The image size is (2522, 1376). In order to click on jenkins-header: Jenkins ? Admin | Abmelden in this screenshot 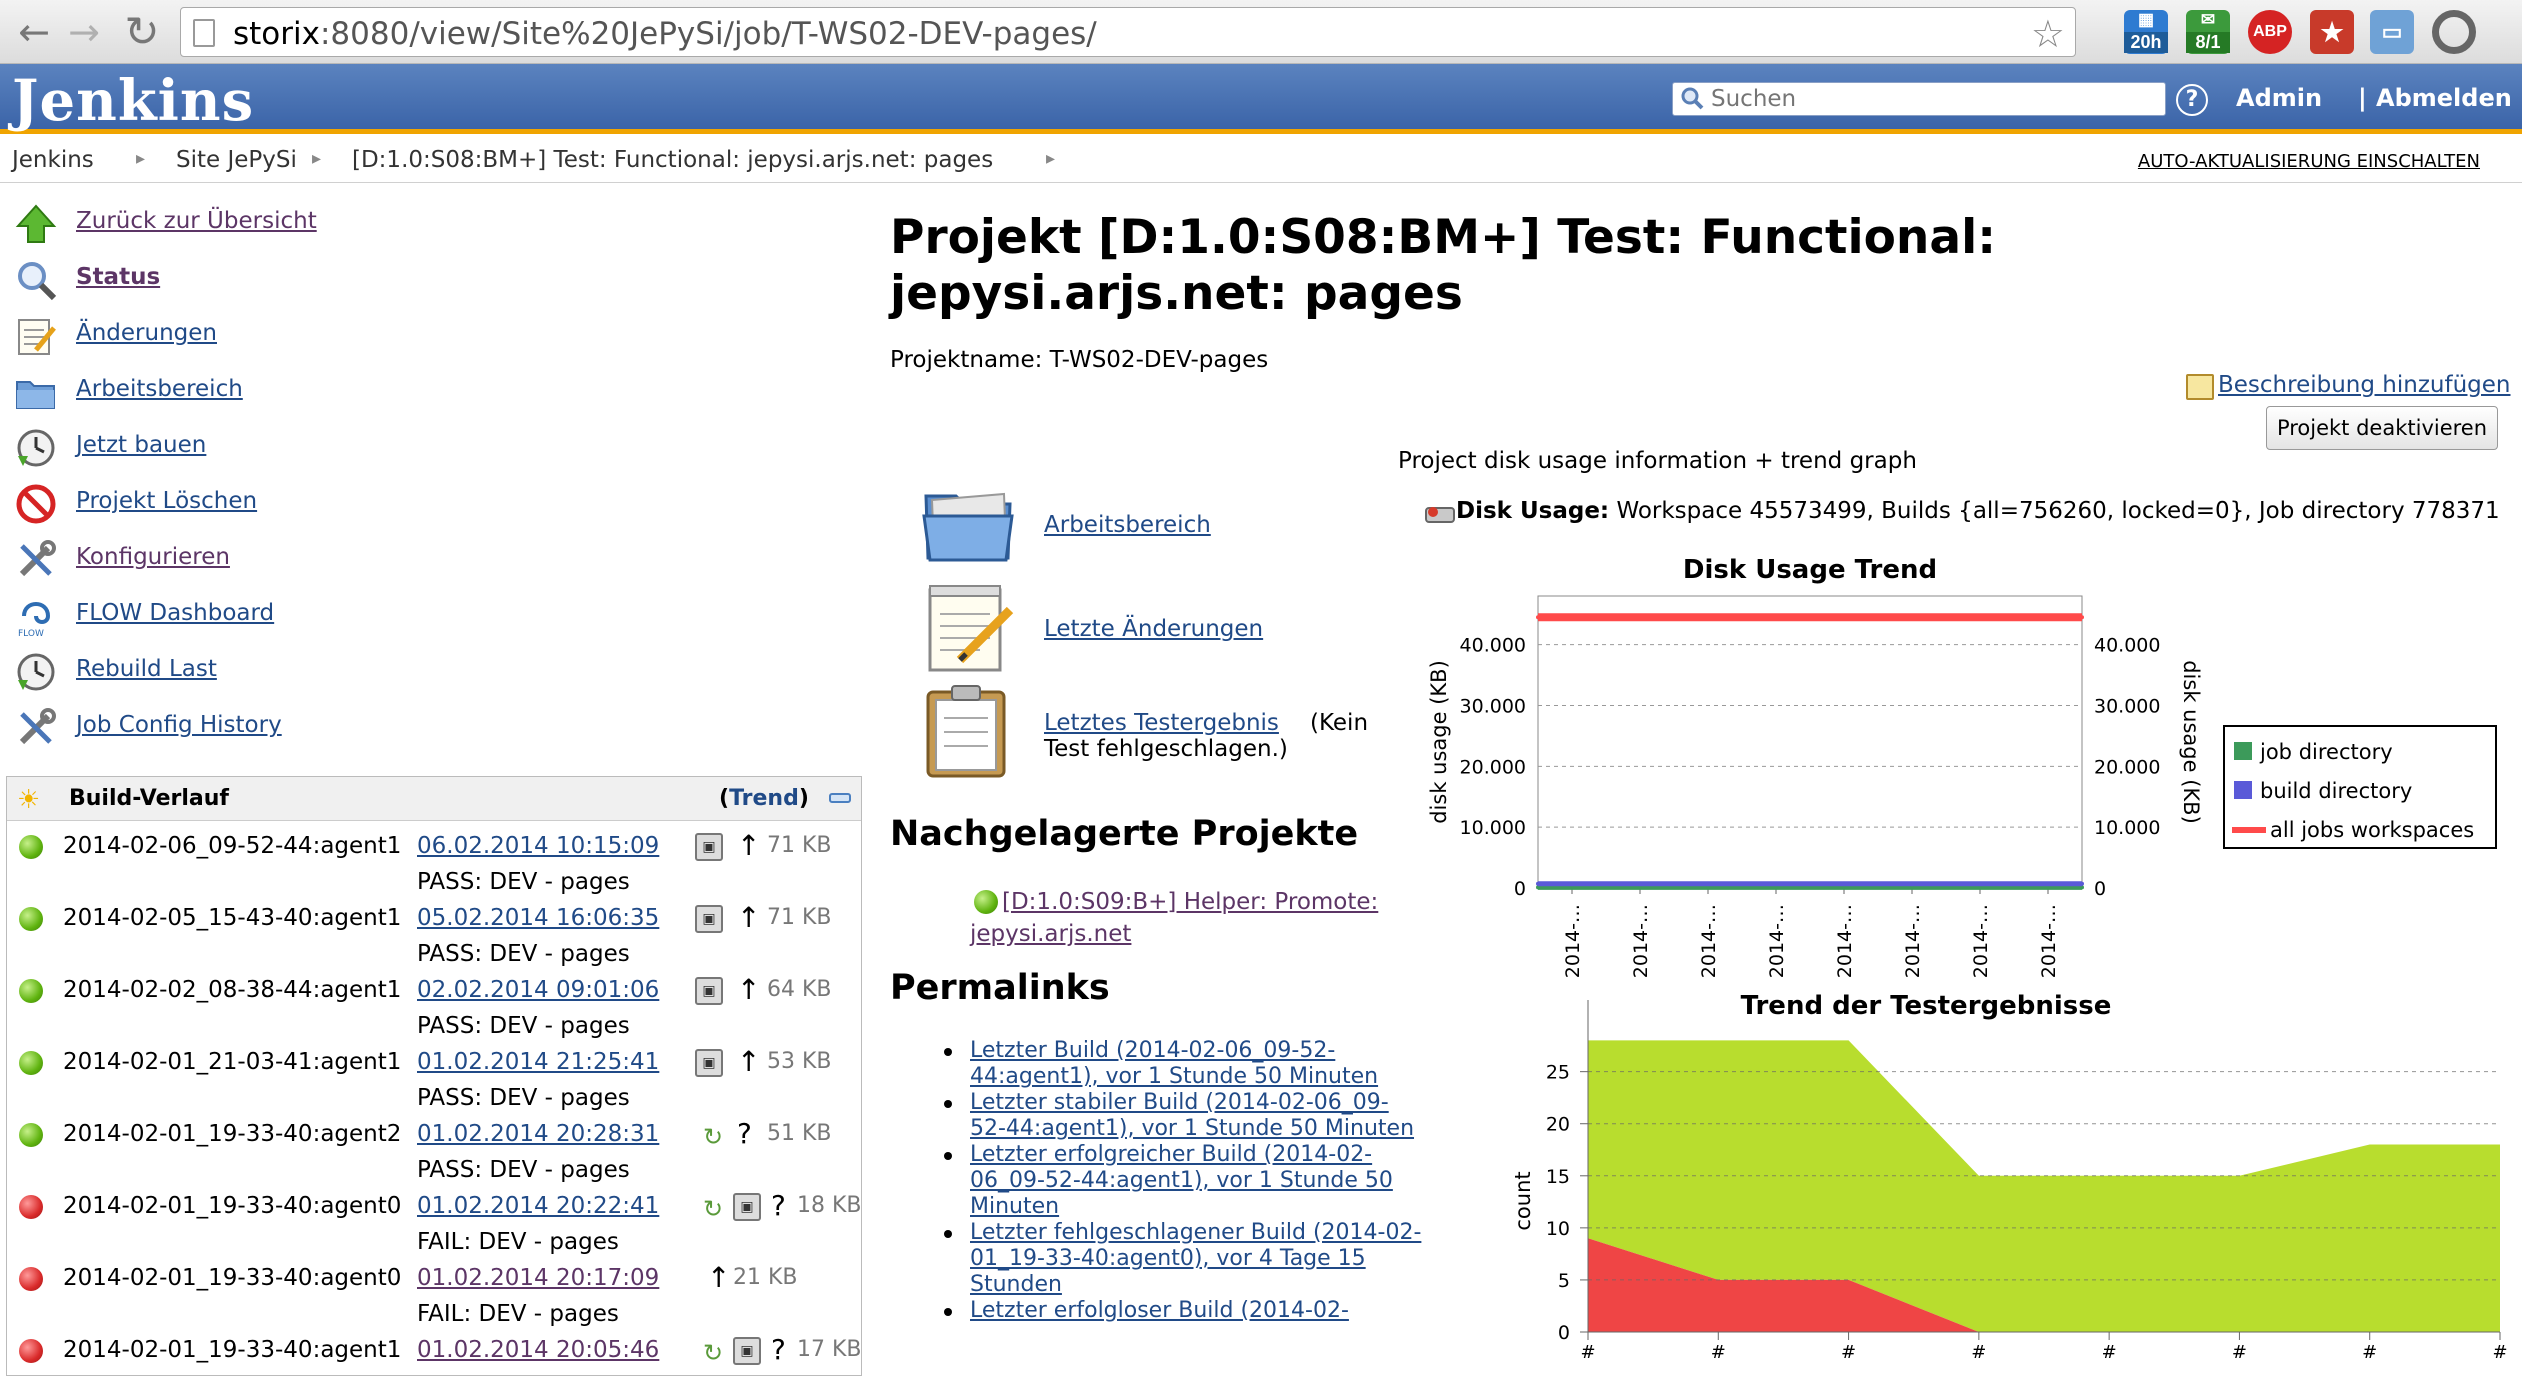, I will do `click(1261, 99)`.